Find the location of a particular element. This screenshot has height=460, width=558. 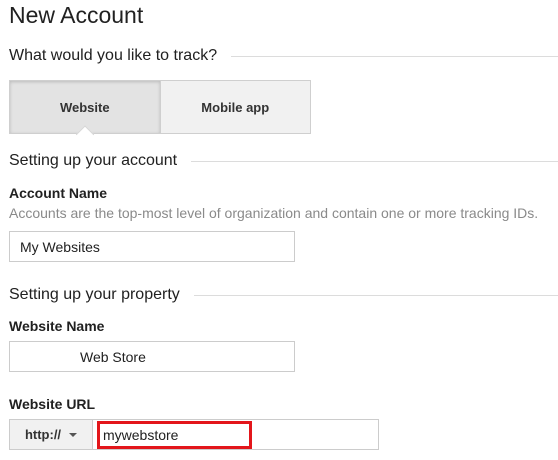

account-section-heading-text: Setting up your account is located at coordinates (93, 160).